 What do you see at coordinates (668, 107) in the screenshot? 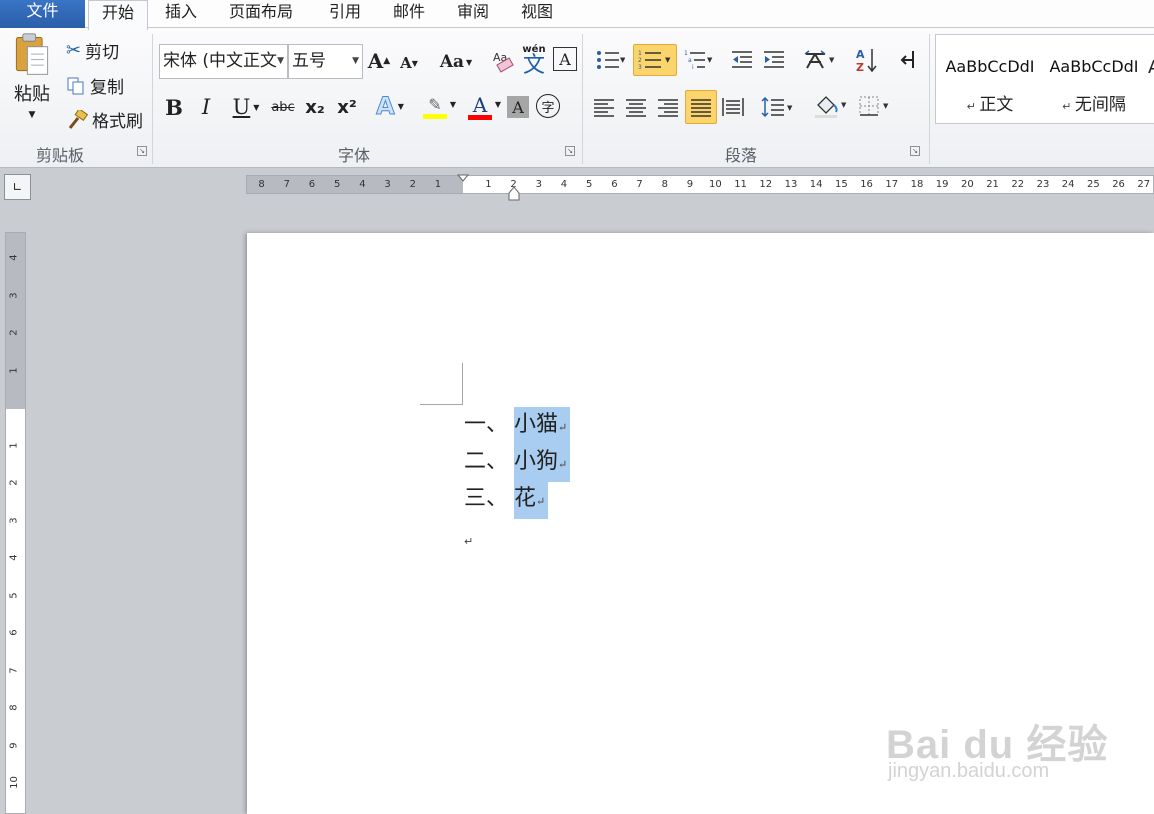
I see `align-right-button` at bounding box center [668, 107].